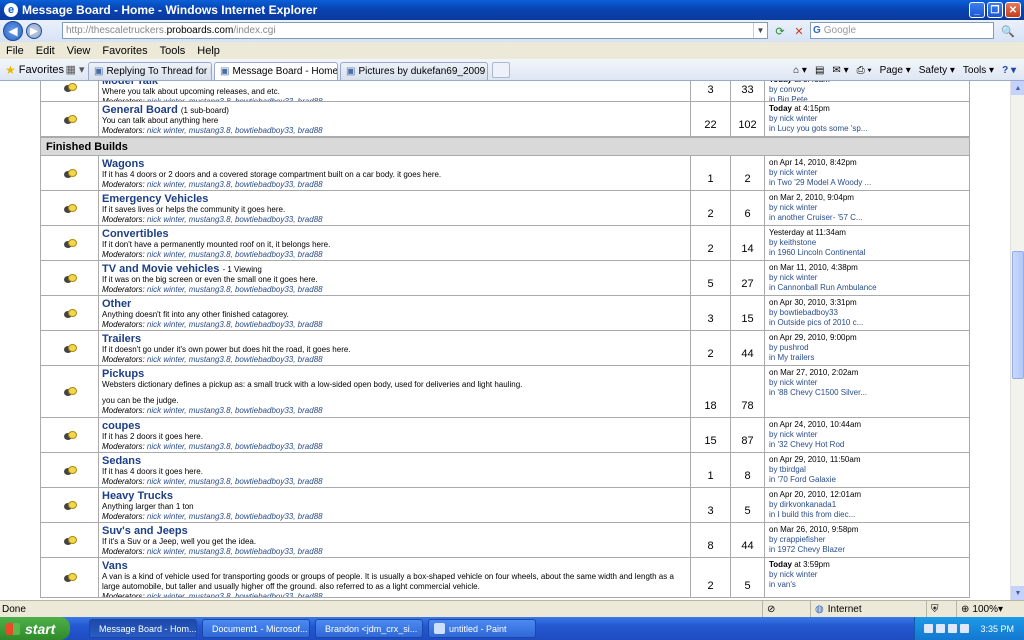 The height and width of the screenshot is (640, 1024). I want to click on restore-button: ❐, so click(995, 10).